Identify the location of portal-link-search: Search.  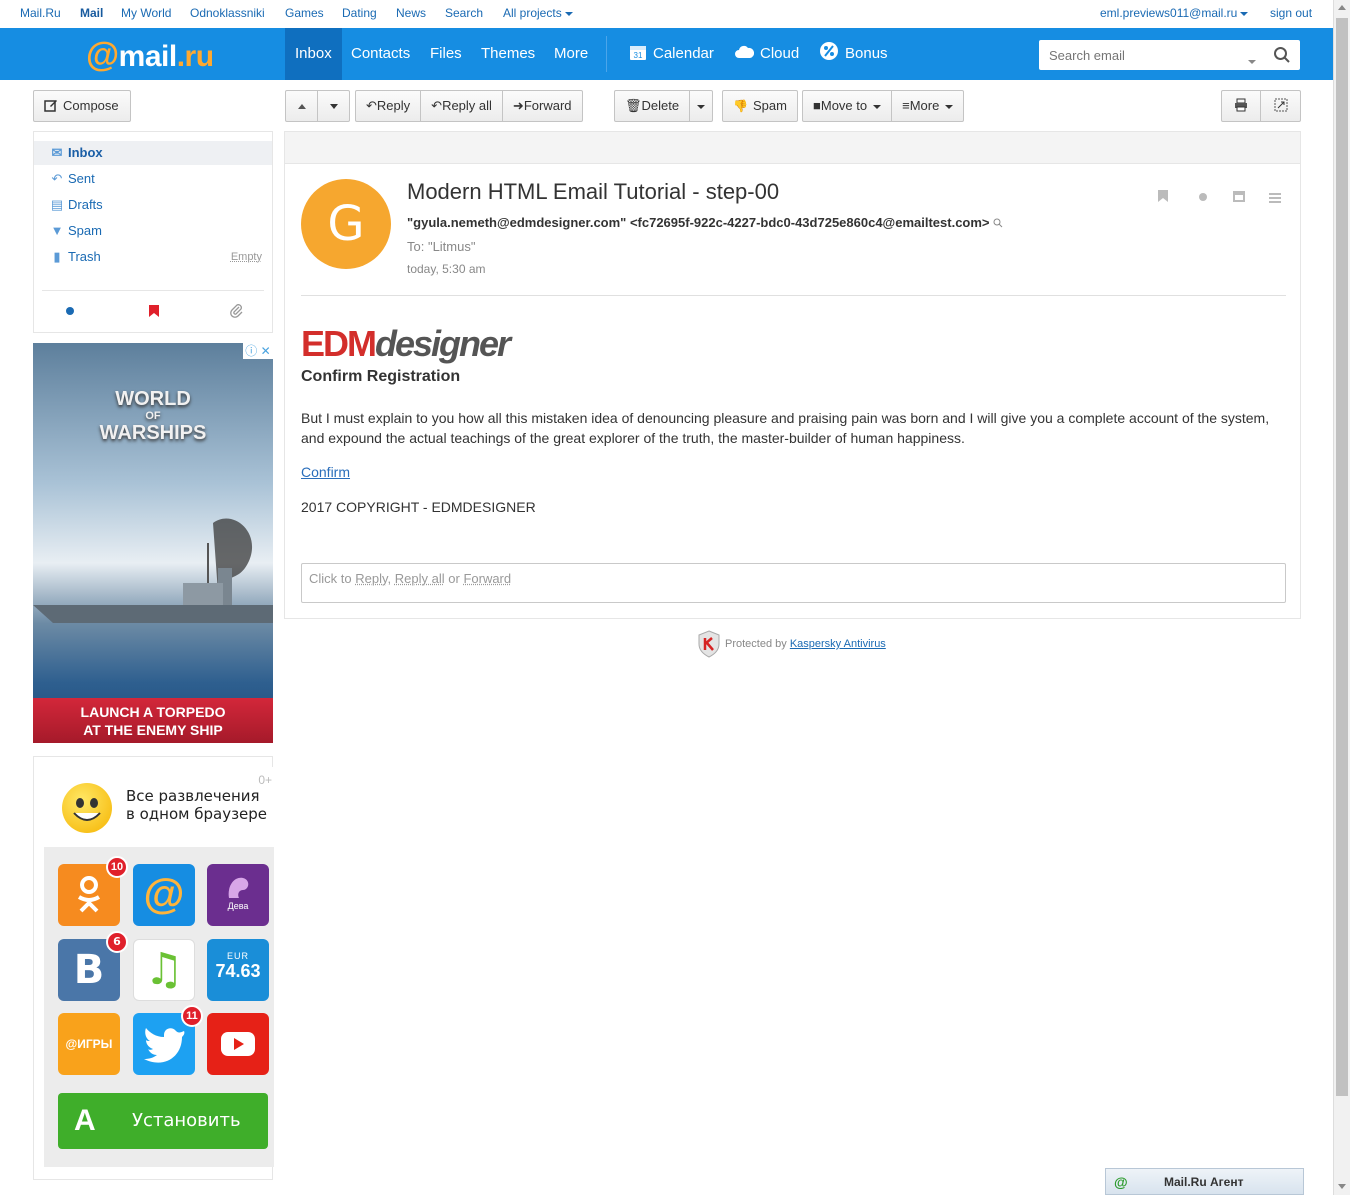
(464, 13).